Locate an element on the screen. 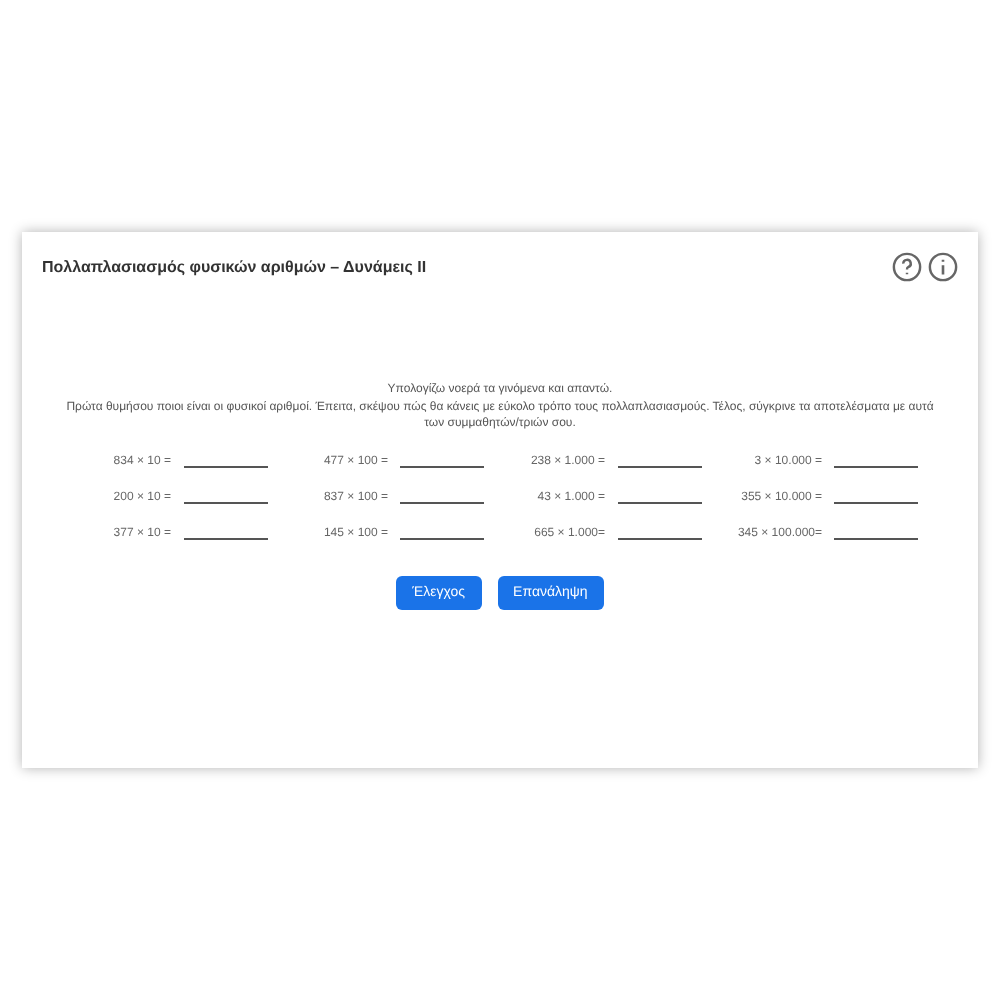 This screenshot has width=1000, height=1000. exercise-title: Πολλαπλασιασμός φυσικών αριθμών – Δυνάμεις ΙΙ is located at coordinates (234, 267).